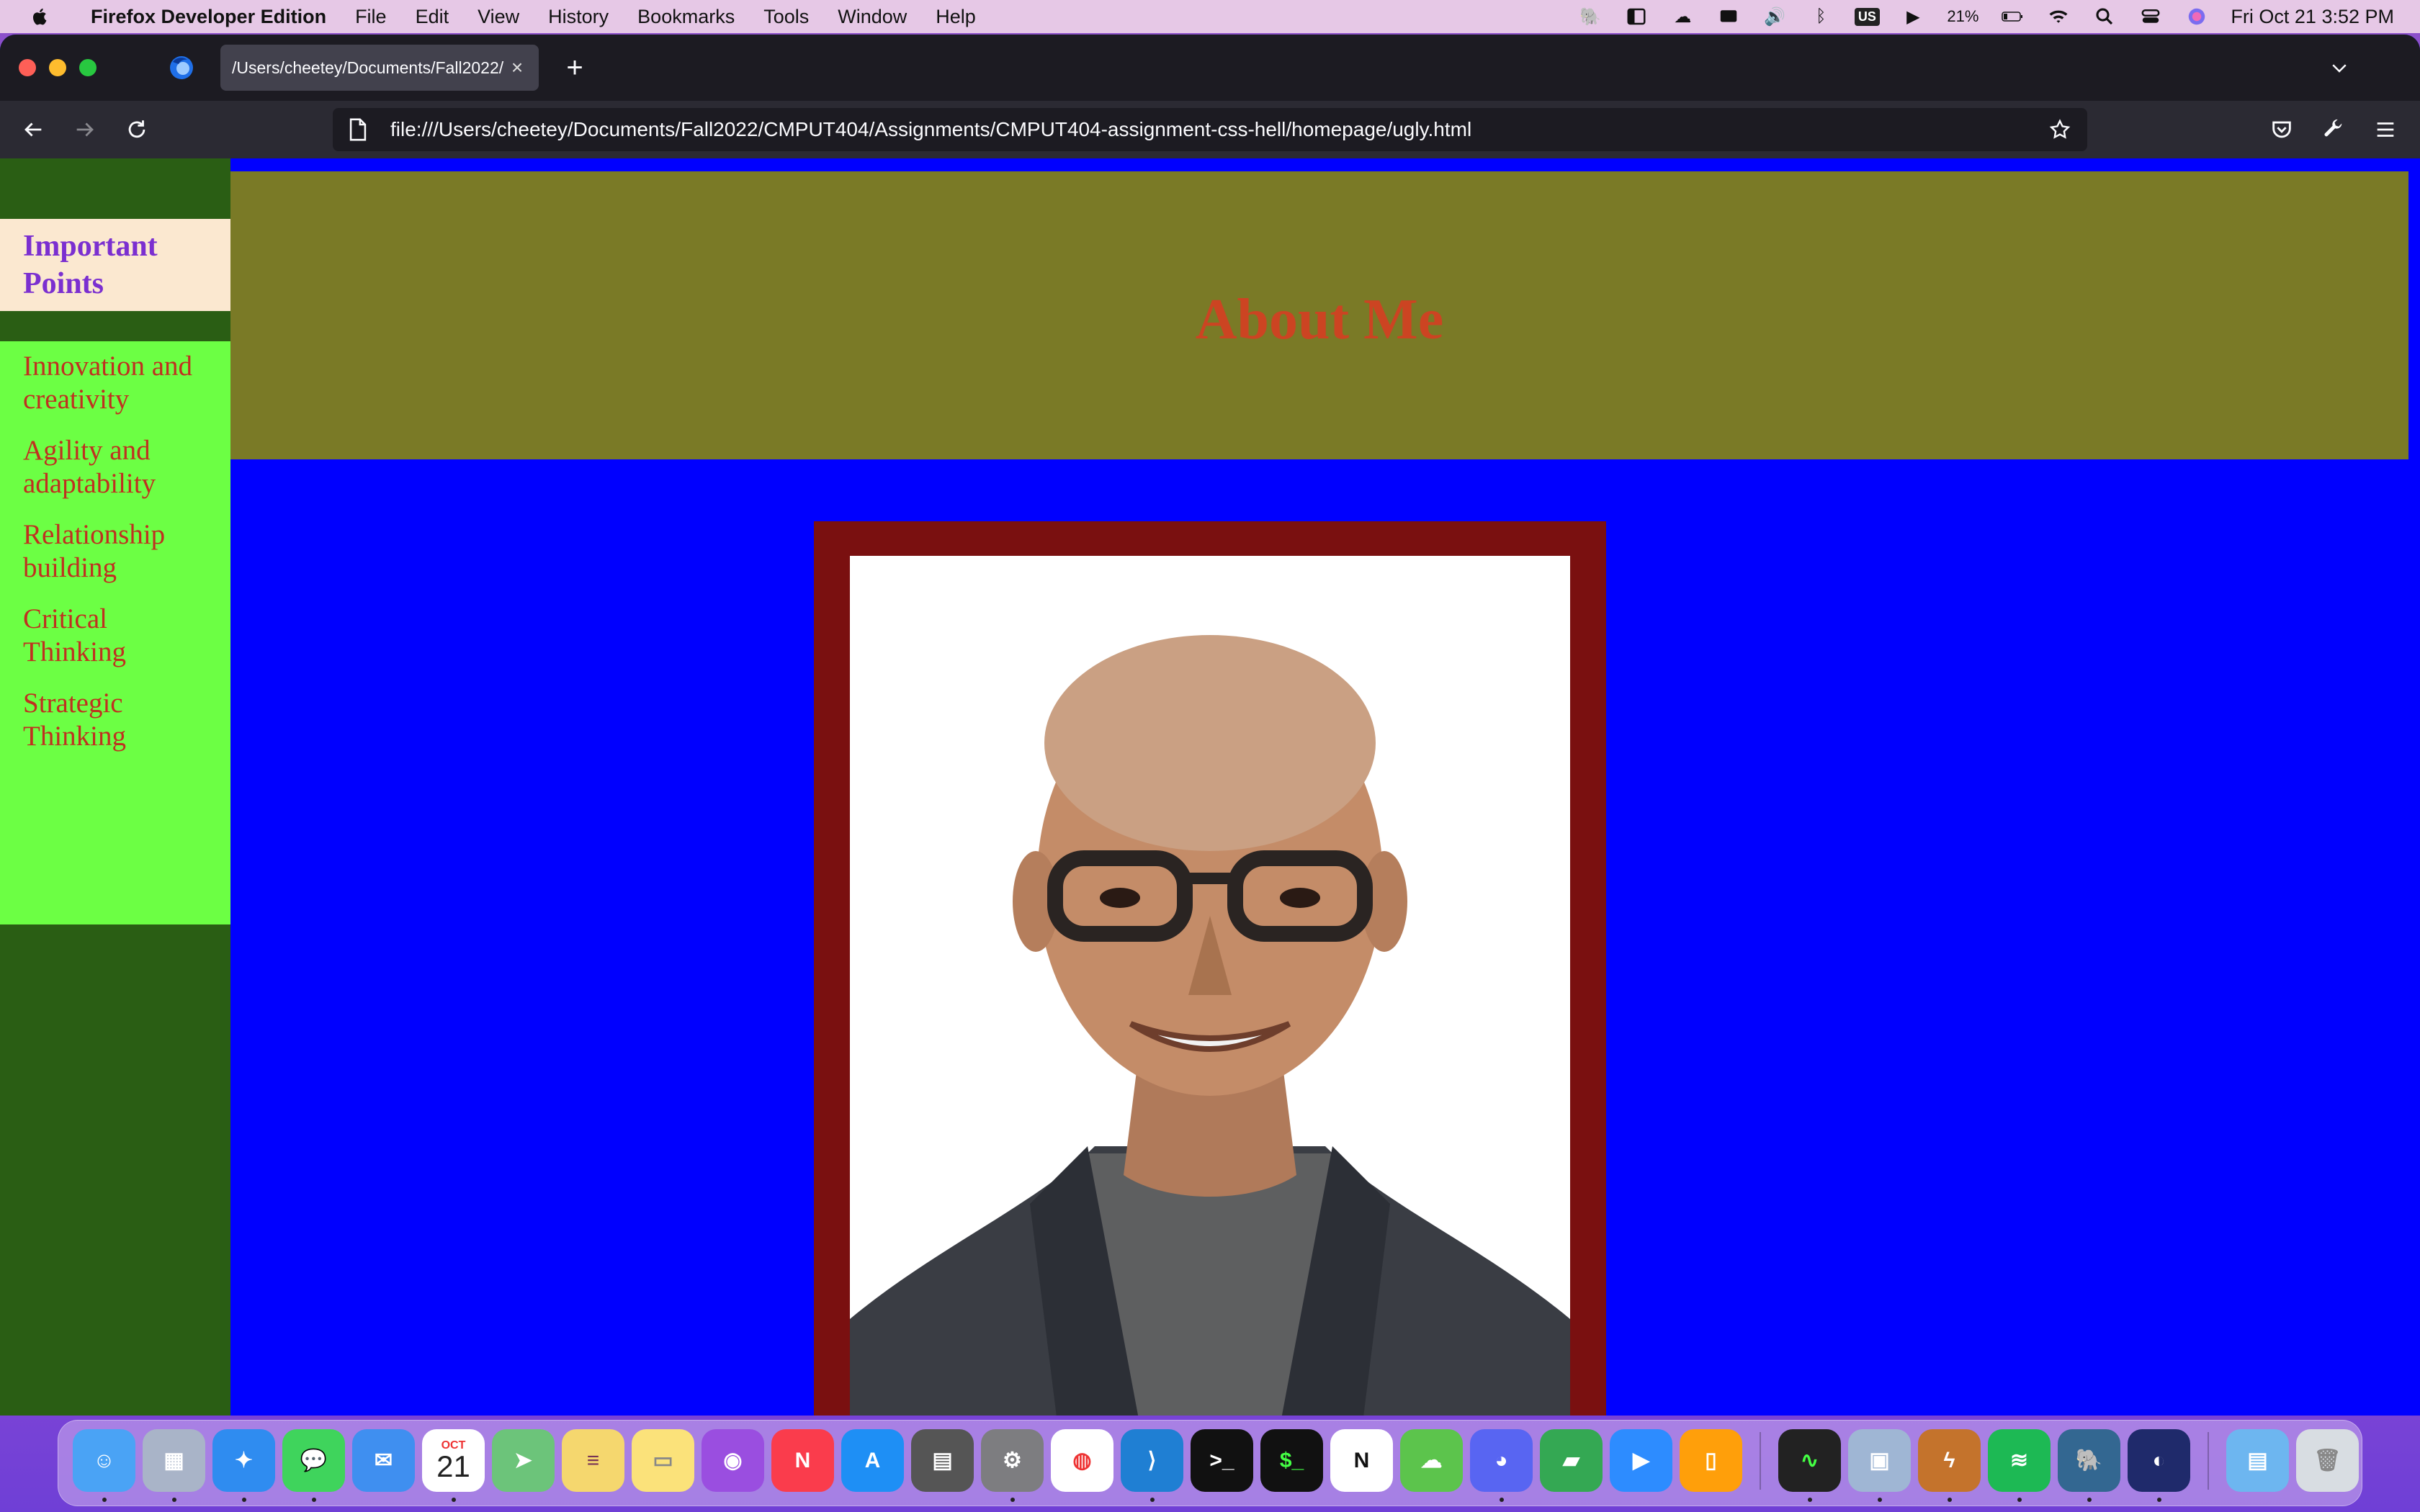 This screenshot has width=2420, height=1512. What do you see at coordinates (523, 1460) in the screenshot?
I see `maps-icon: ➤` at bounding box center [523, 1460].